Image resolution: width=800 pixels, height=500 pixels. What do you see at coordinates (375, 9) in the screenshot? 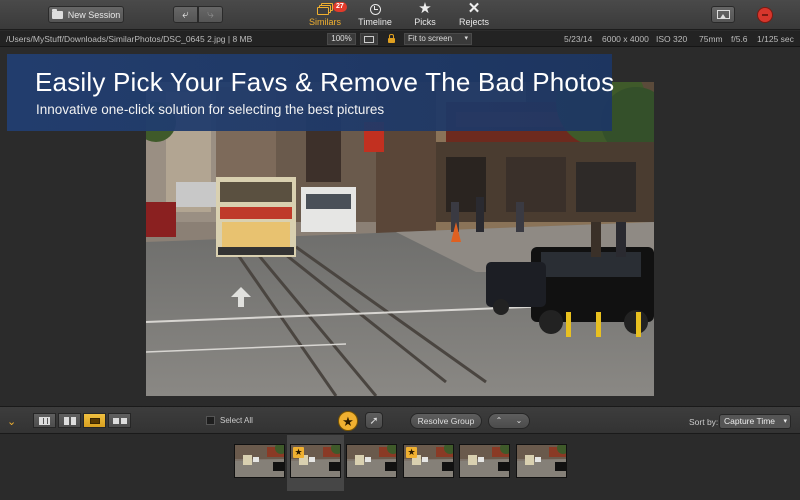
I see `clock-icon` at bounding box center [375, 9].